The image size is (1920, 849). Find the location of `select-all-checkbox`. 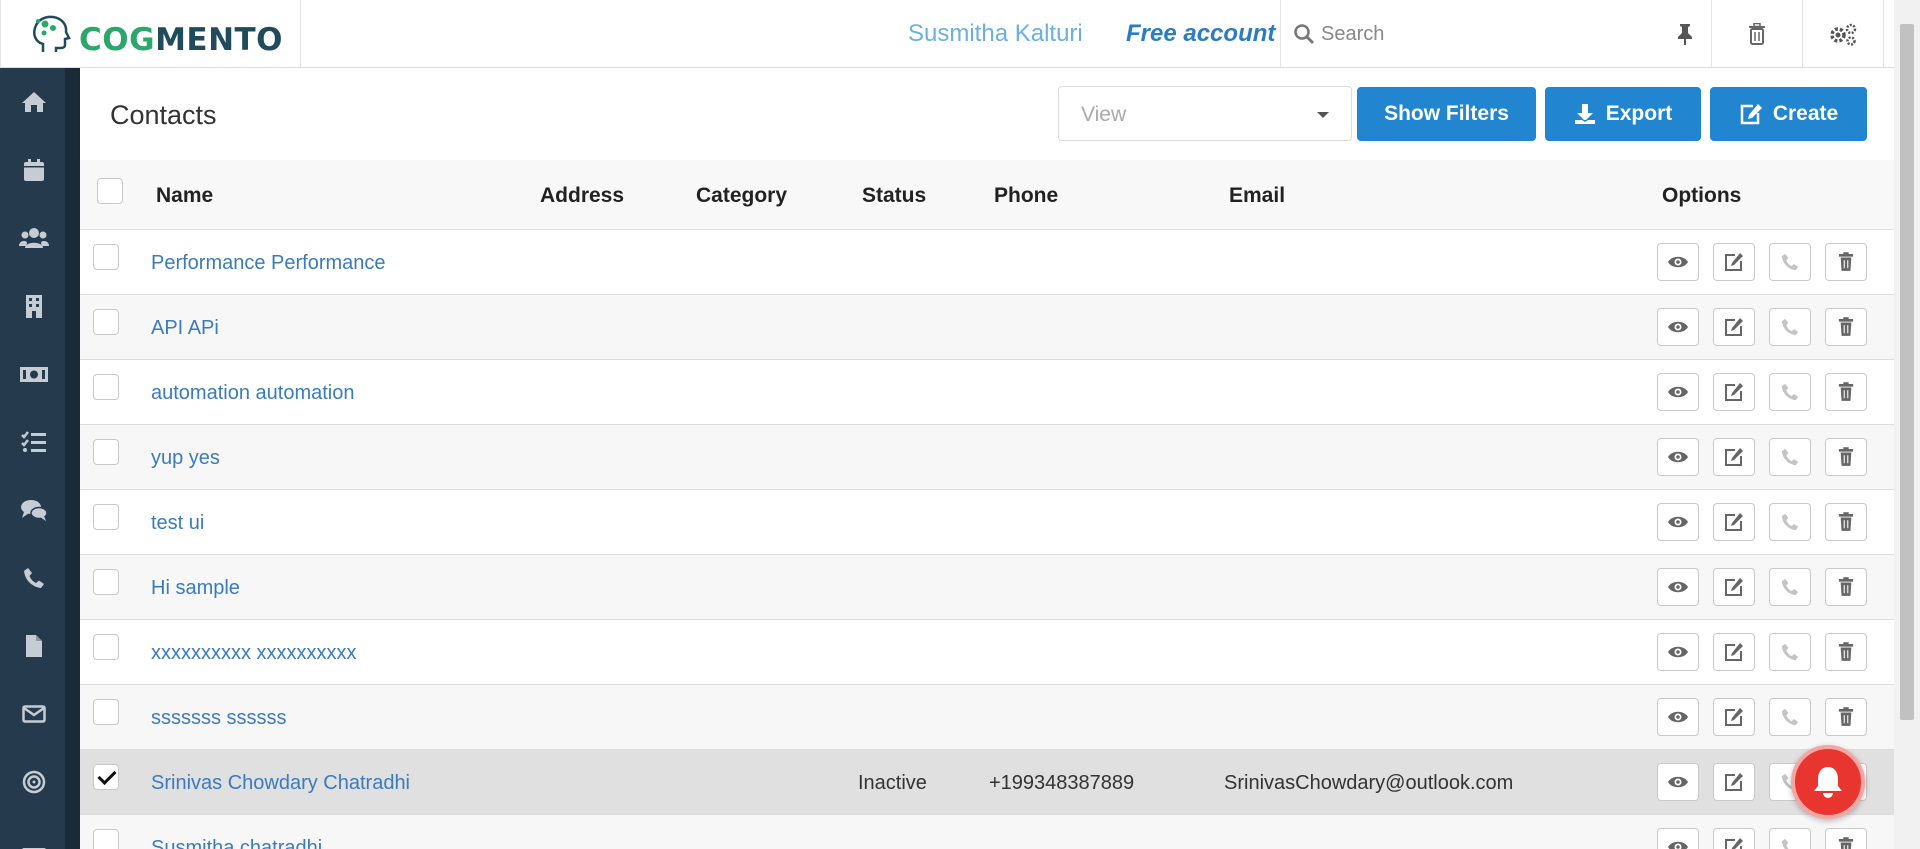

select-all-checkbox is located at coordinates (110, 191).